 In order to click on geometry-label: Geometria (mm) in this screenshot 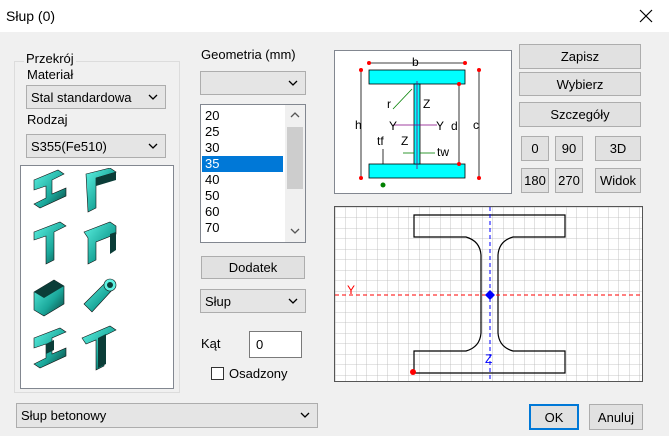, I will do `click(248, 54)`.